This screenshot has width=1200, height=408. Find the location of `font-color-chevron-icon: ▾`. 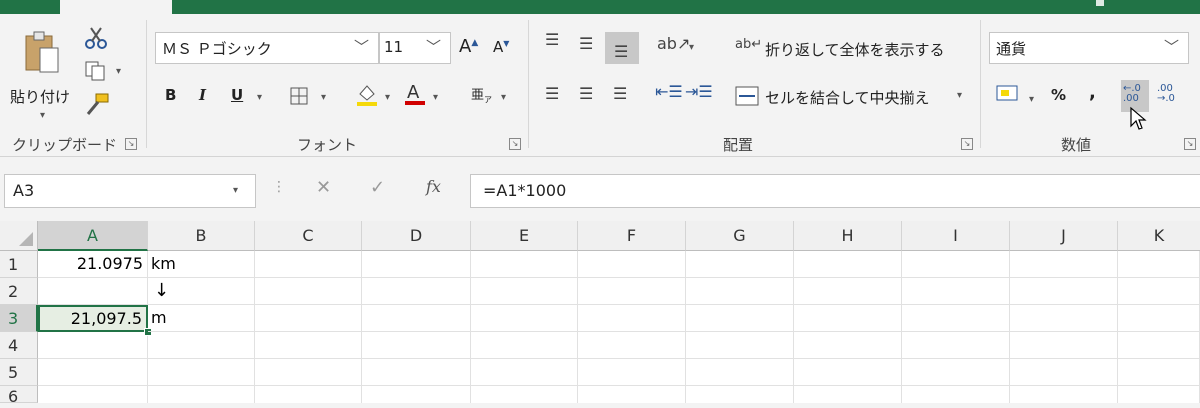

font-color-chevron-icon: ▾ is located at coordinates (435, 97).